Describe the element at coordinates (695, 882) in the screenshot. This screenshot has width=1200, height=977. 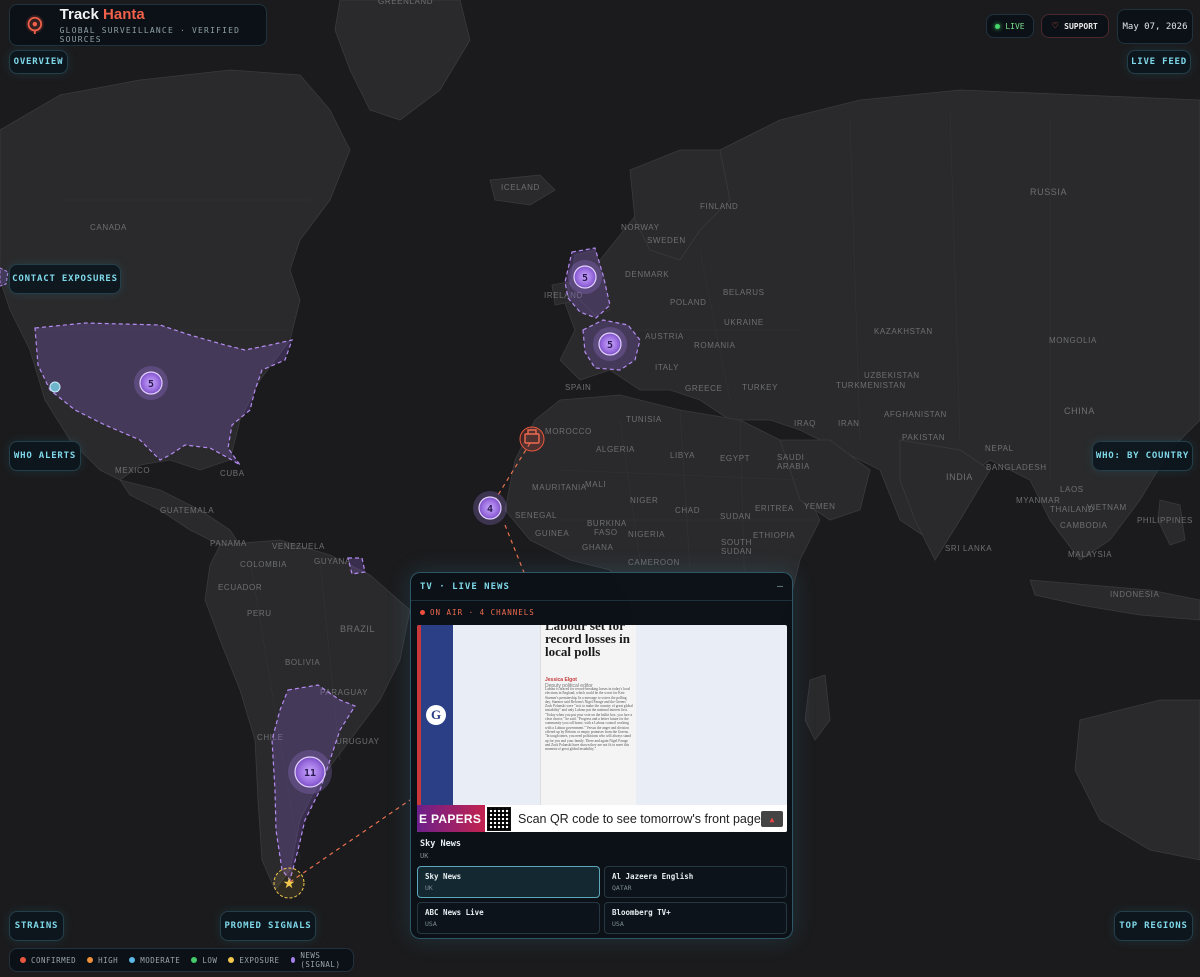
I see `channel-al-jazeera: Al Jazeera English QATAR` at that location.